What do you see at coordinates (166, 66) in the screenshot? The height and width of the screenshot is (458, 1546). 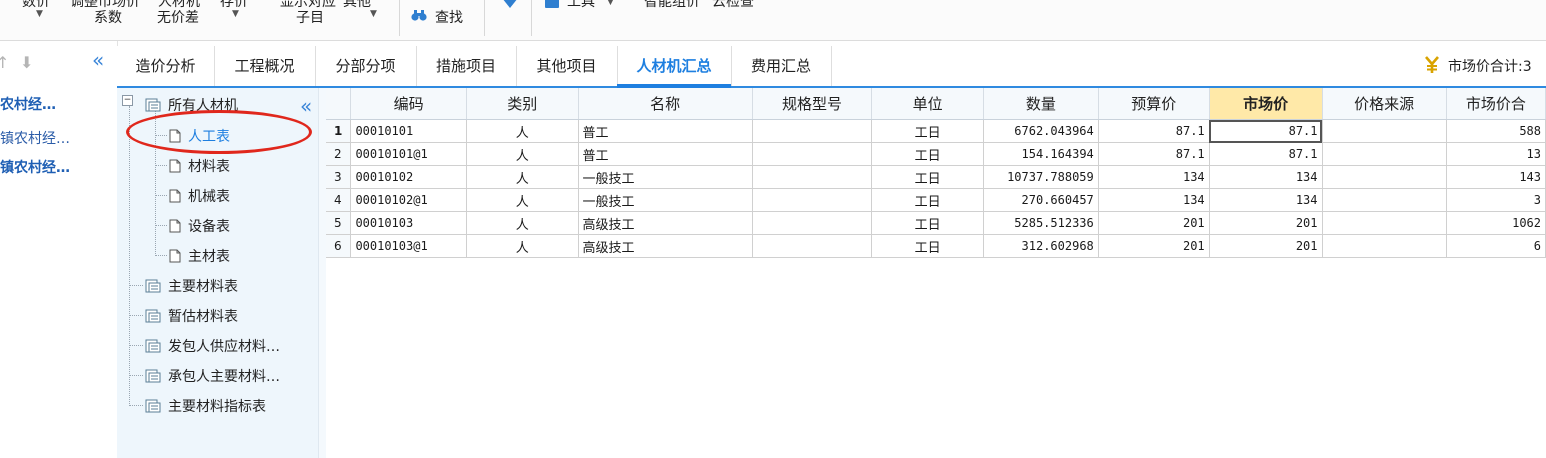 I see `tab-cost-analysis: 造价分析` at bounding box center [166, 66].